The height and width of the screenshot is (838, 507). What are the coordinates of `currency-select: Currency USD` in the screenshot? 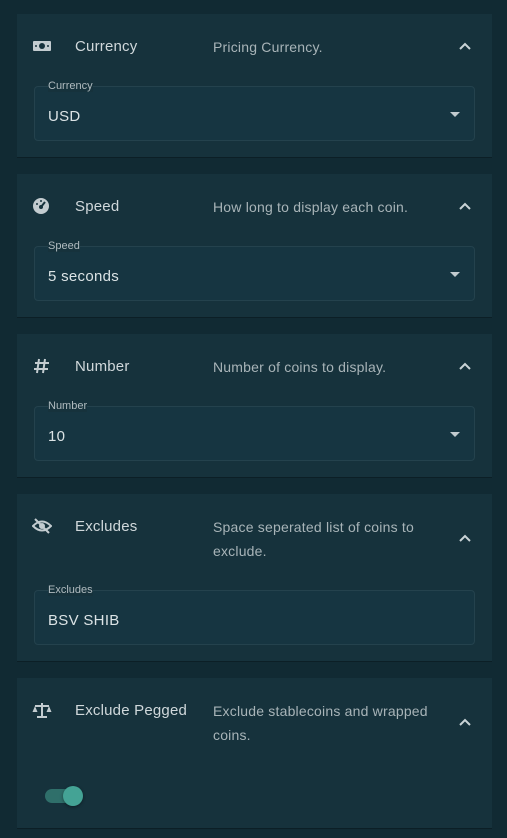 It's located at (254, 111).